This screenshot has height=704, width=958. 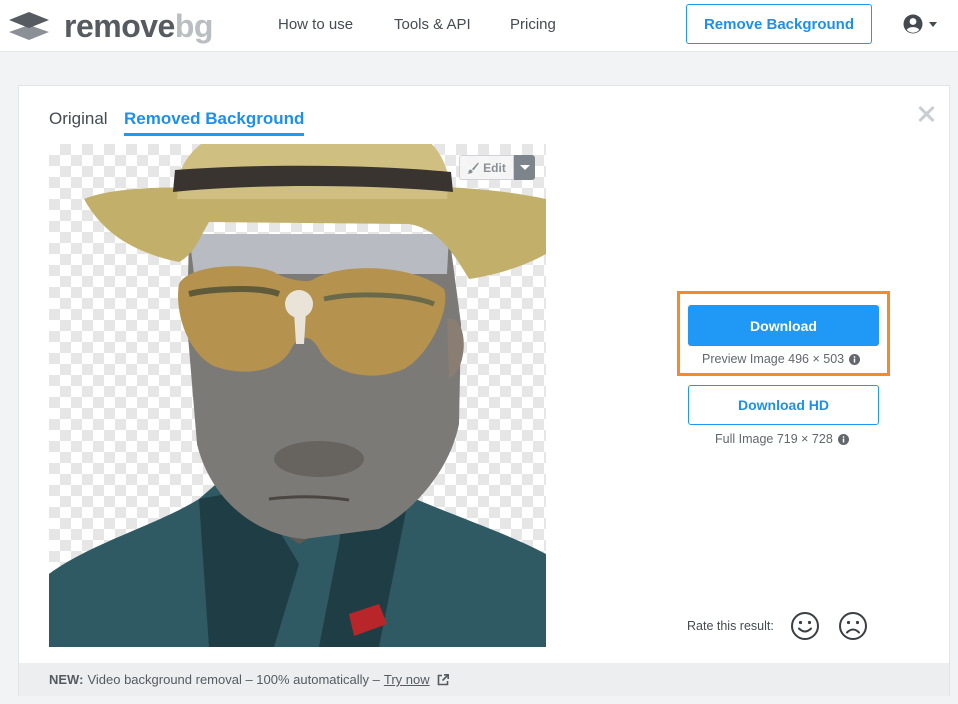 I want to click on edit-button: Edit, so click(x=486, y=167).